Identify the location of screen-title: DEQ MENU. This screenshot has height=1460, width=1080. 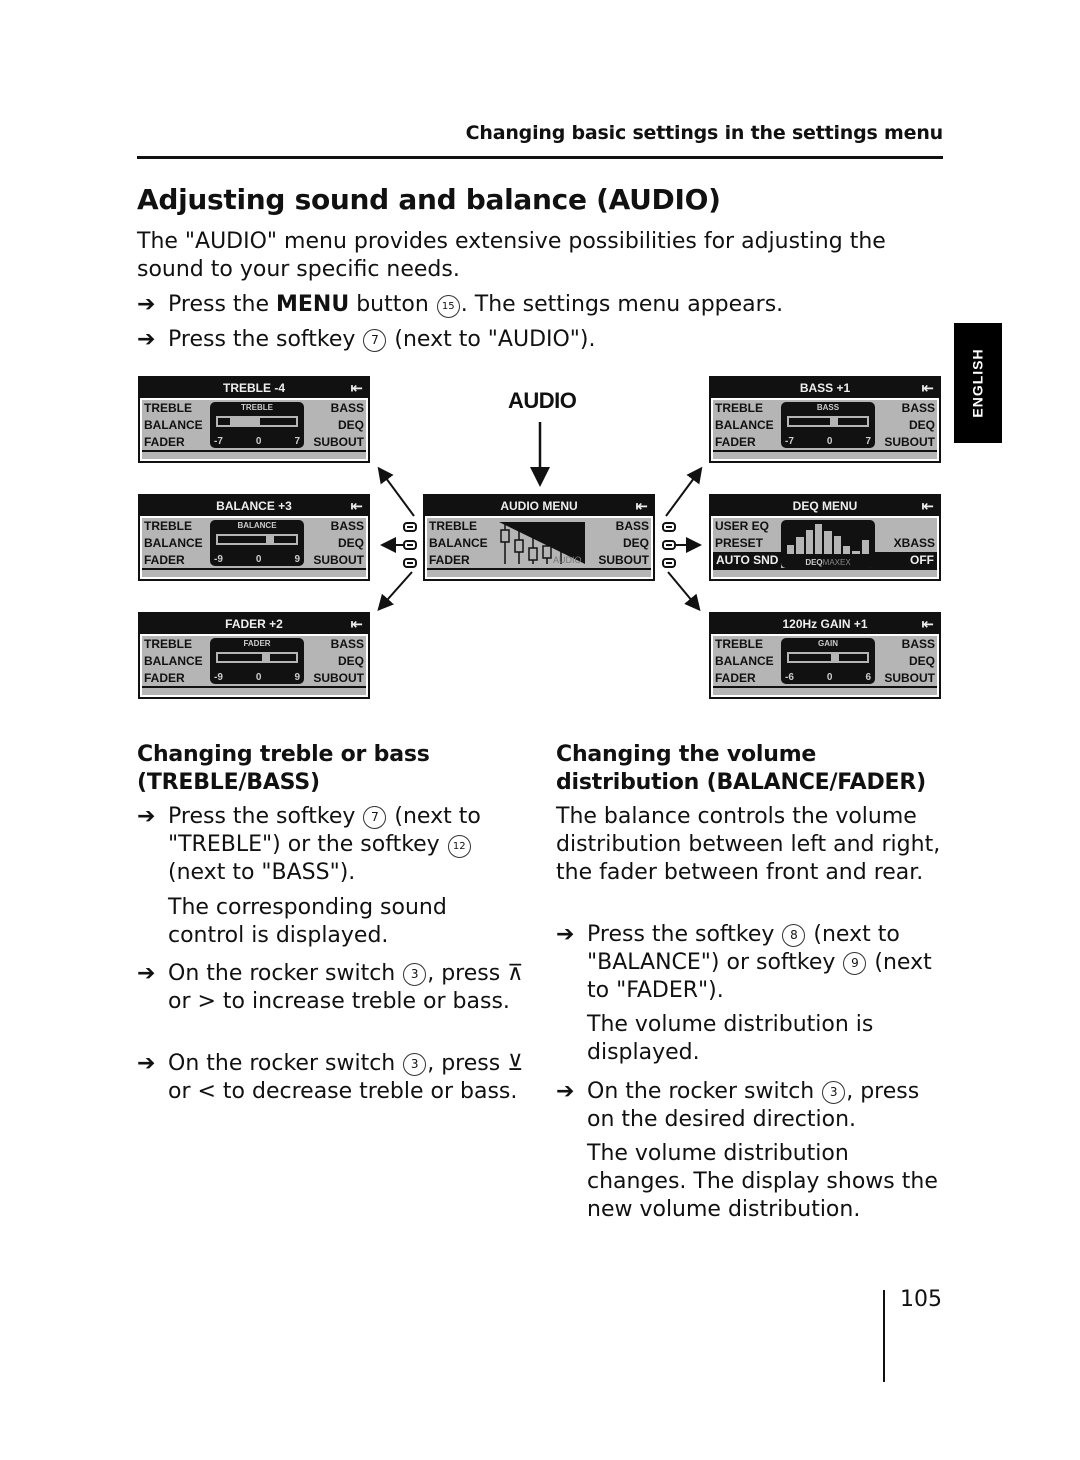
(825, 506).